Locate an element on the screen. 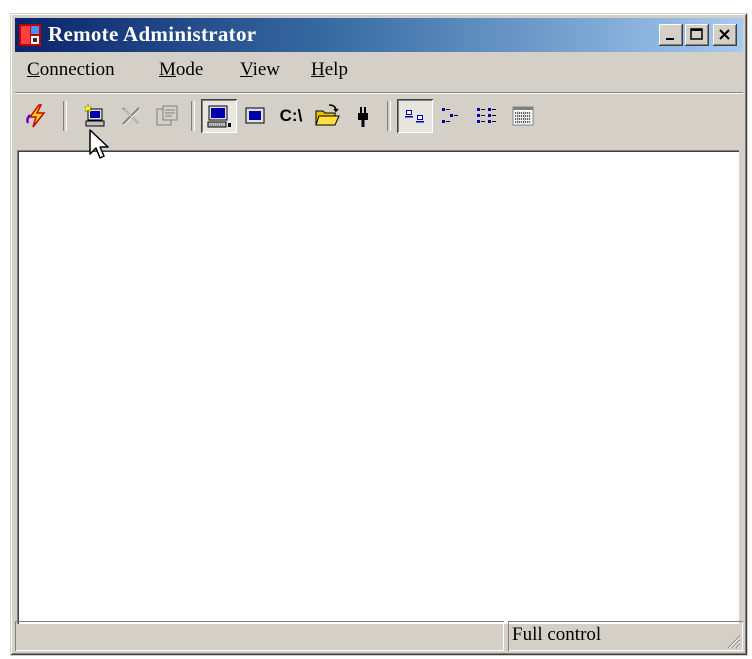 This screenshot has height=659, width=752. menu-mode: Mode is located at coordinates (181, 70).